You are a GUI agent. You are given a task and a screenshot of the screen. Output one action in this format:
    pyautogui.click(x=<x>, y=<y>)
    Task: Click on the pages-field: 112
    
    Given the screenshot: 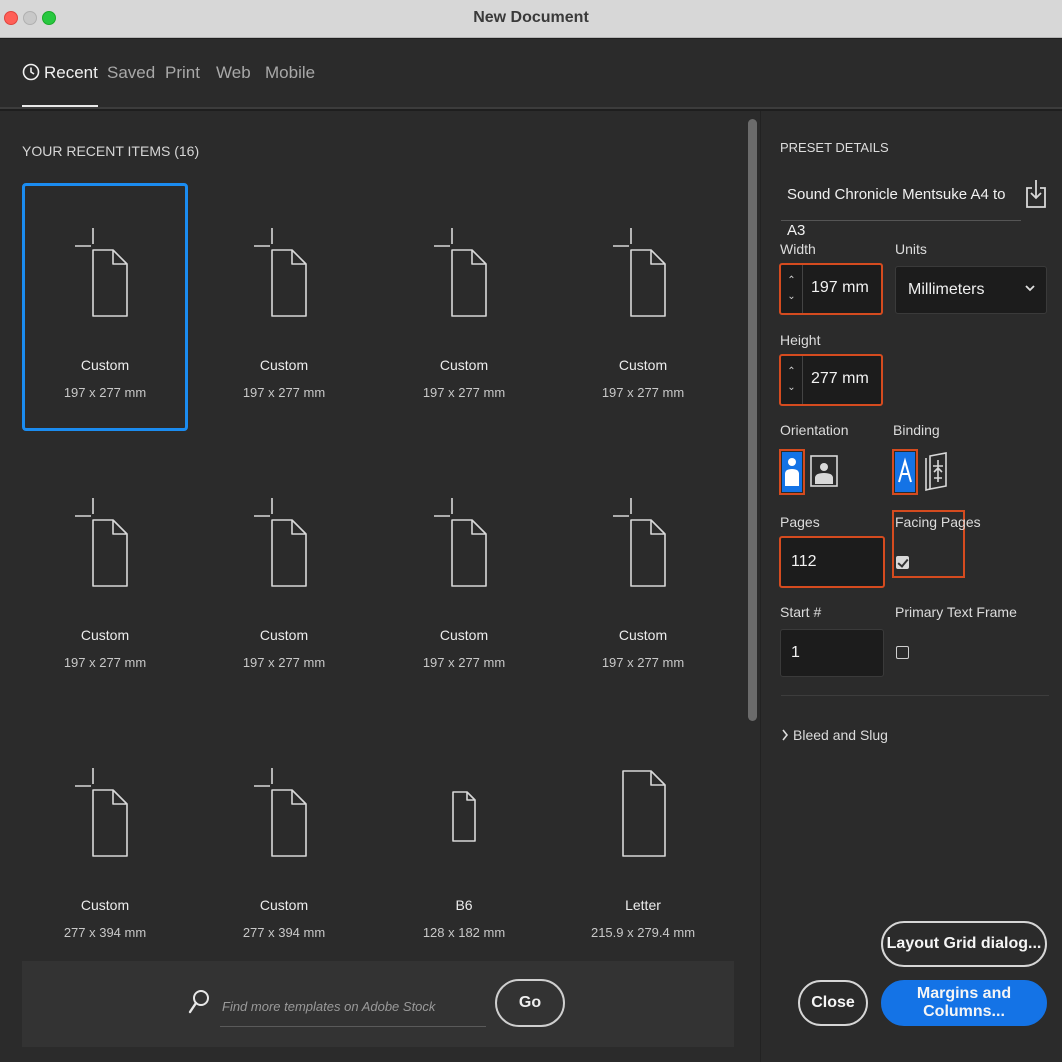 What is the action you would take?
    pyautogui.click(x=832, y=562)
    